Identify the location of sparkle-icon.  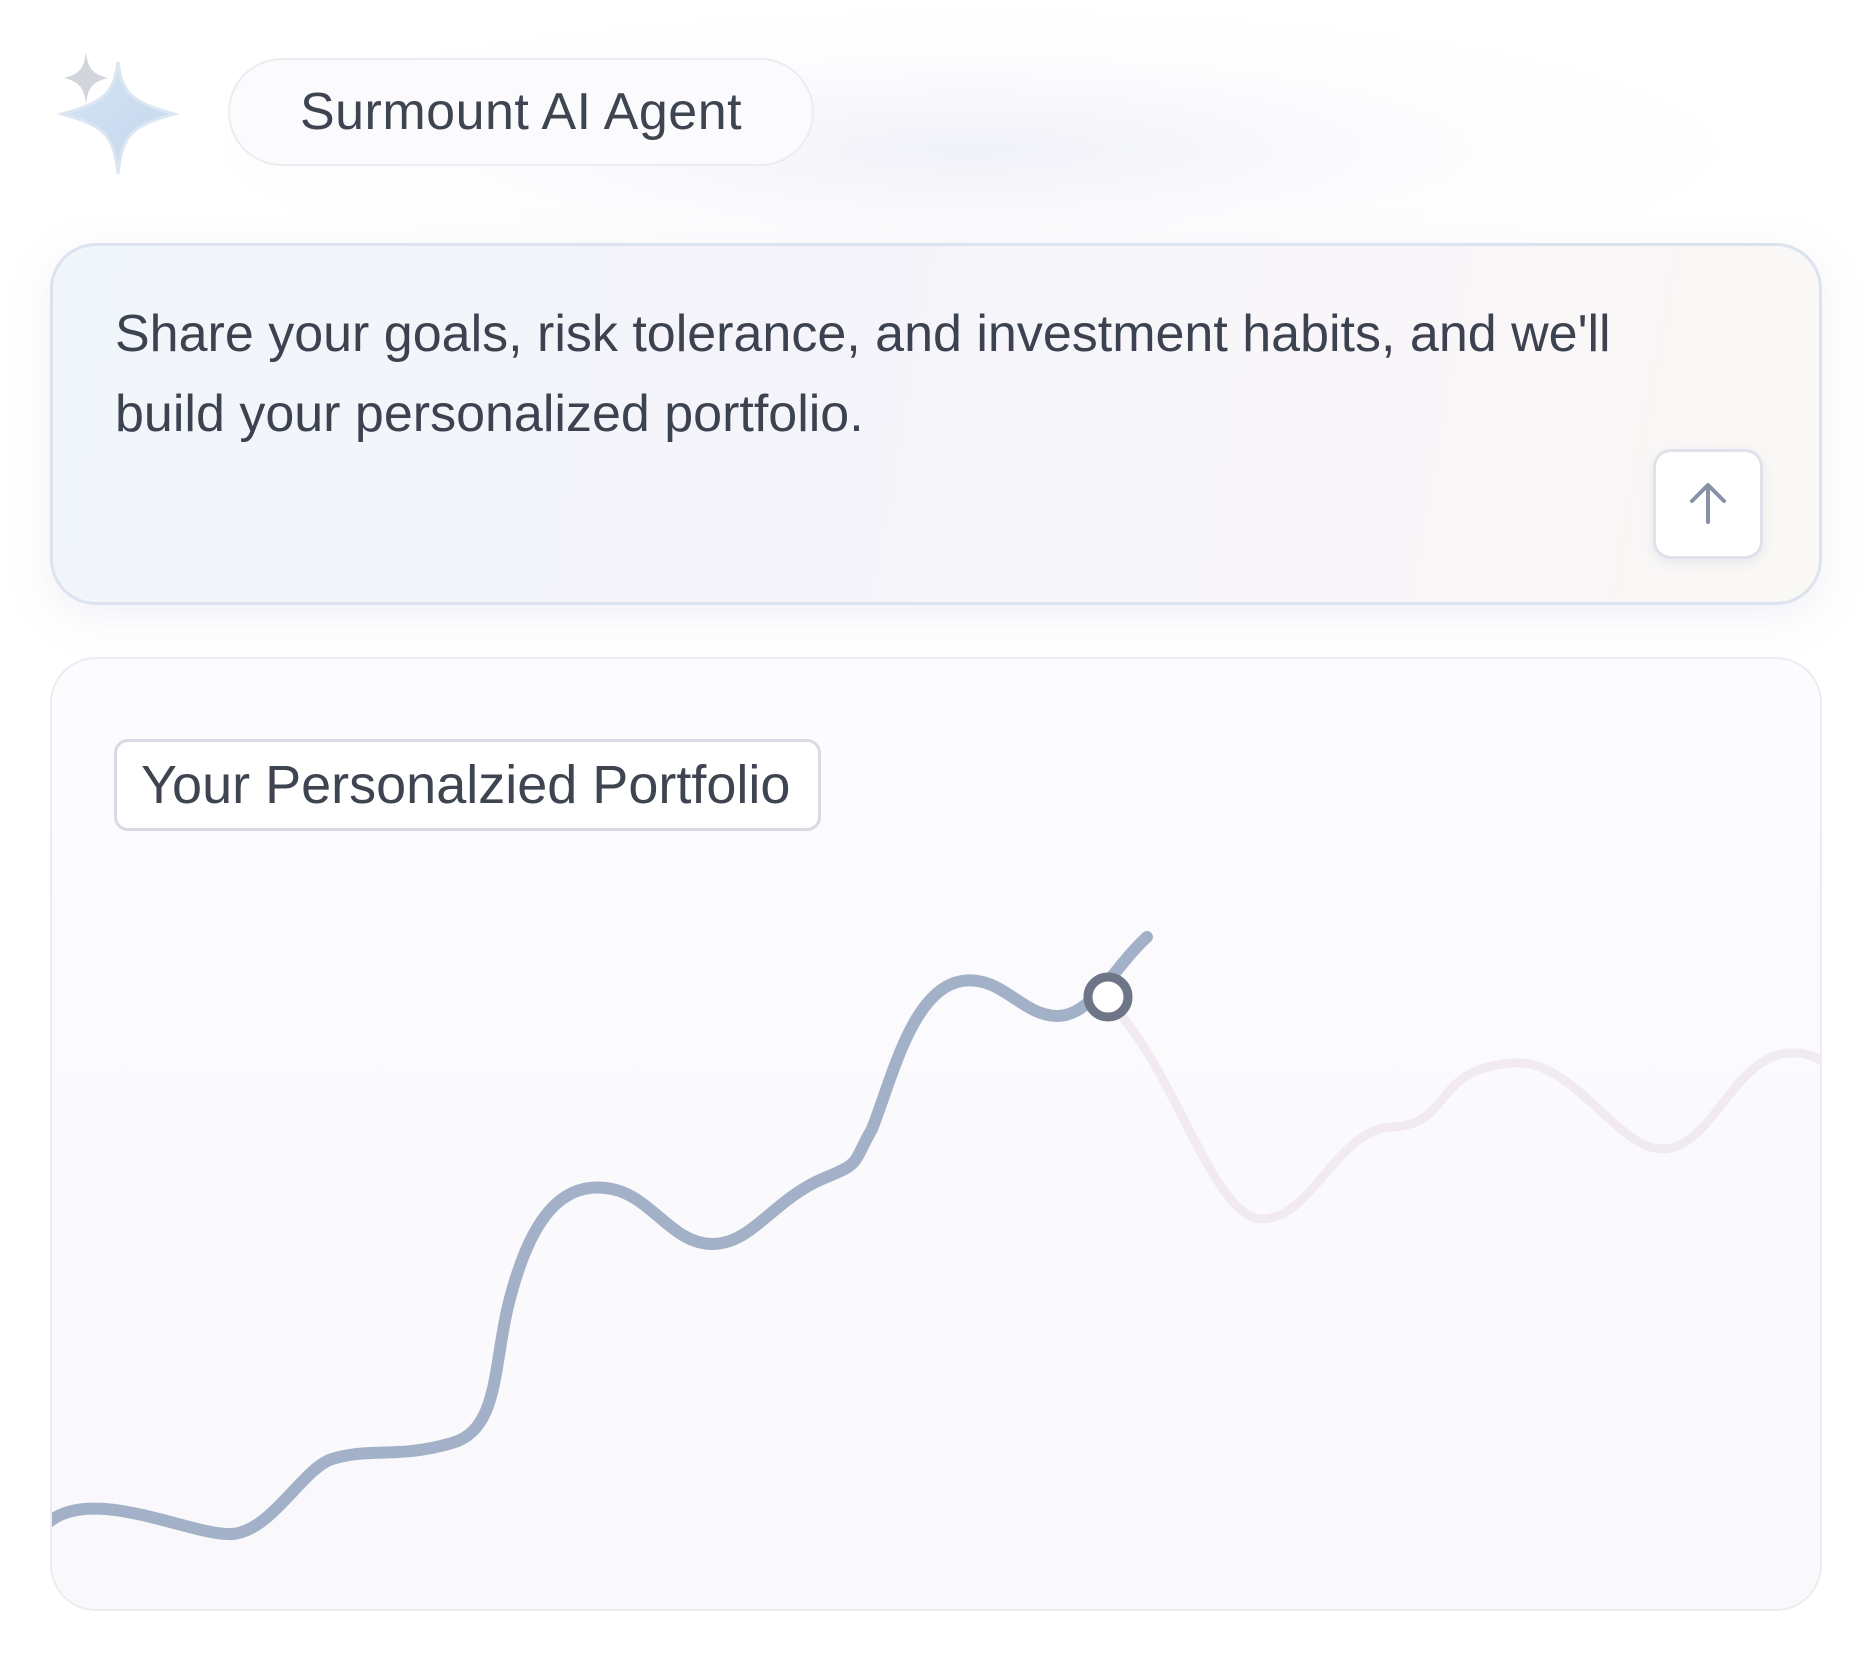
(118, 113).